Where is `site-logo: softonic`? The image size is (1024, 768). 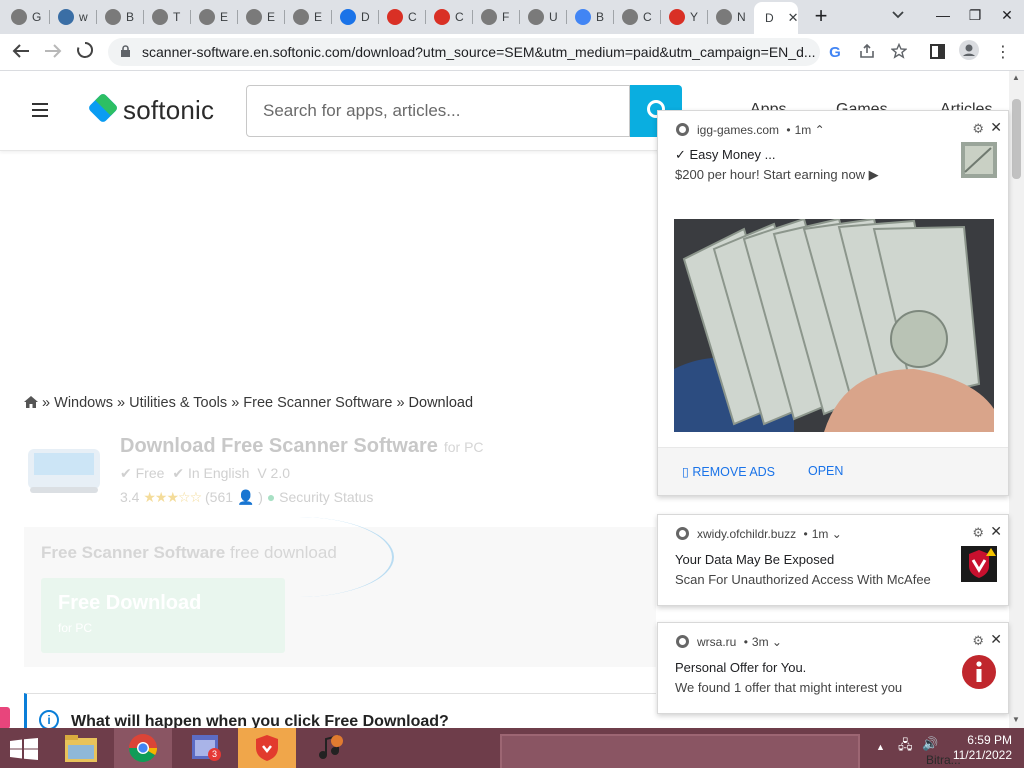 site-logo: softonic is located at coordinates (168, 110).